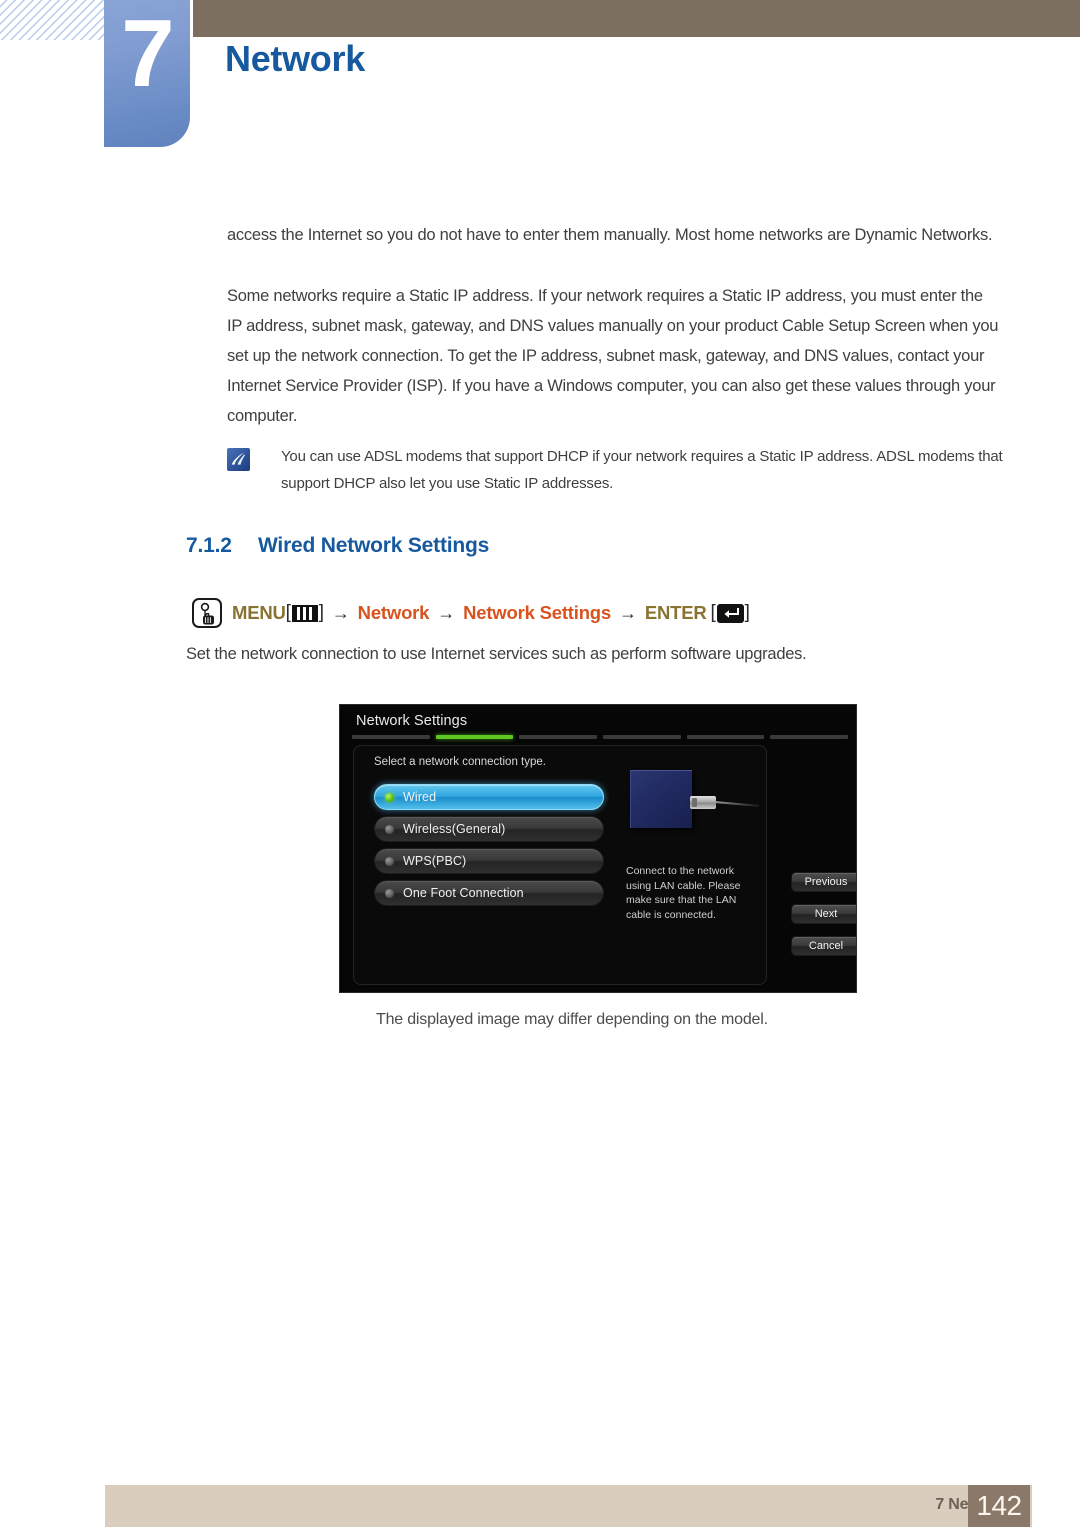  Describe the element at coordinates (537, 612) in the screenshot. I see `menu-item-network-settings: Network Settings` at that location.